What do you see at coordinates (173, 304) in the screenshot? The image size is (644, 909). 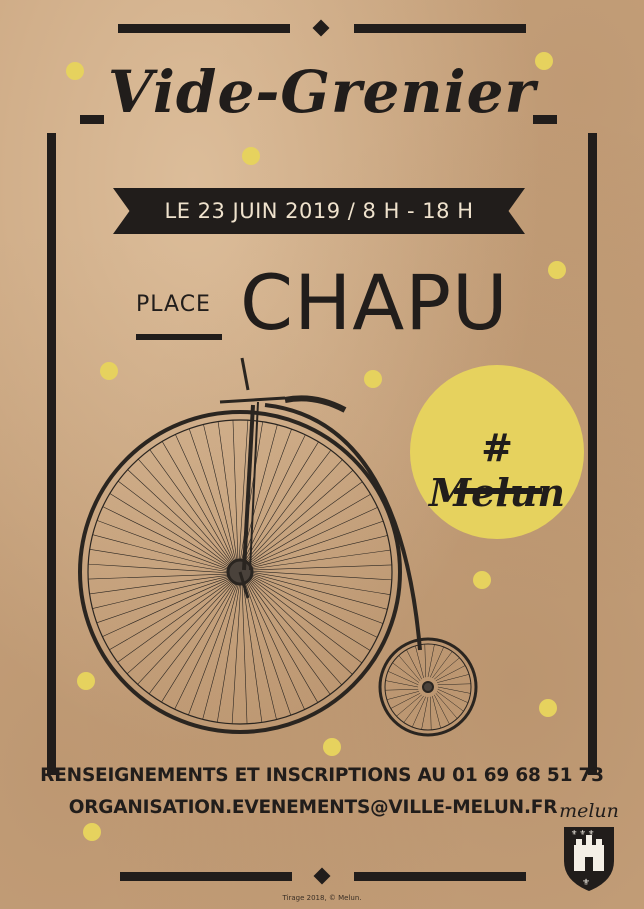 I see `place-prefix: PLACE` at bounding box center [173, 304].